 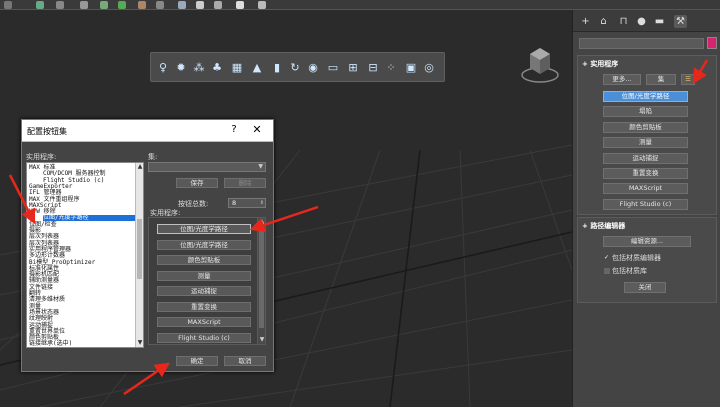 I want to click on utility-list-item: 位图/光度学路径, so click(x=91, y=218).